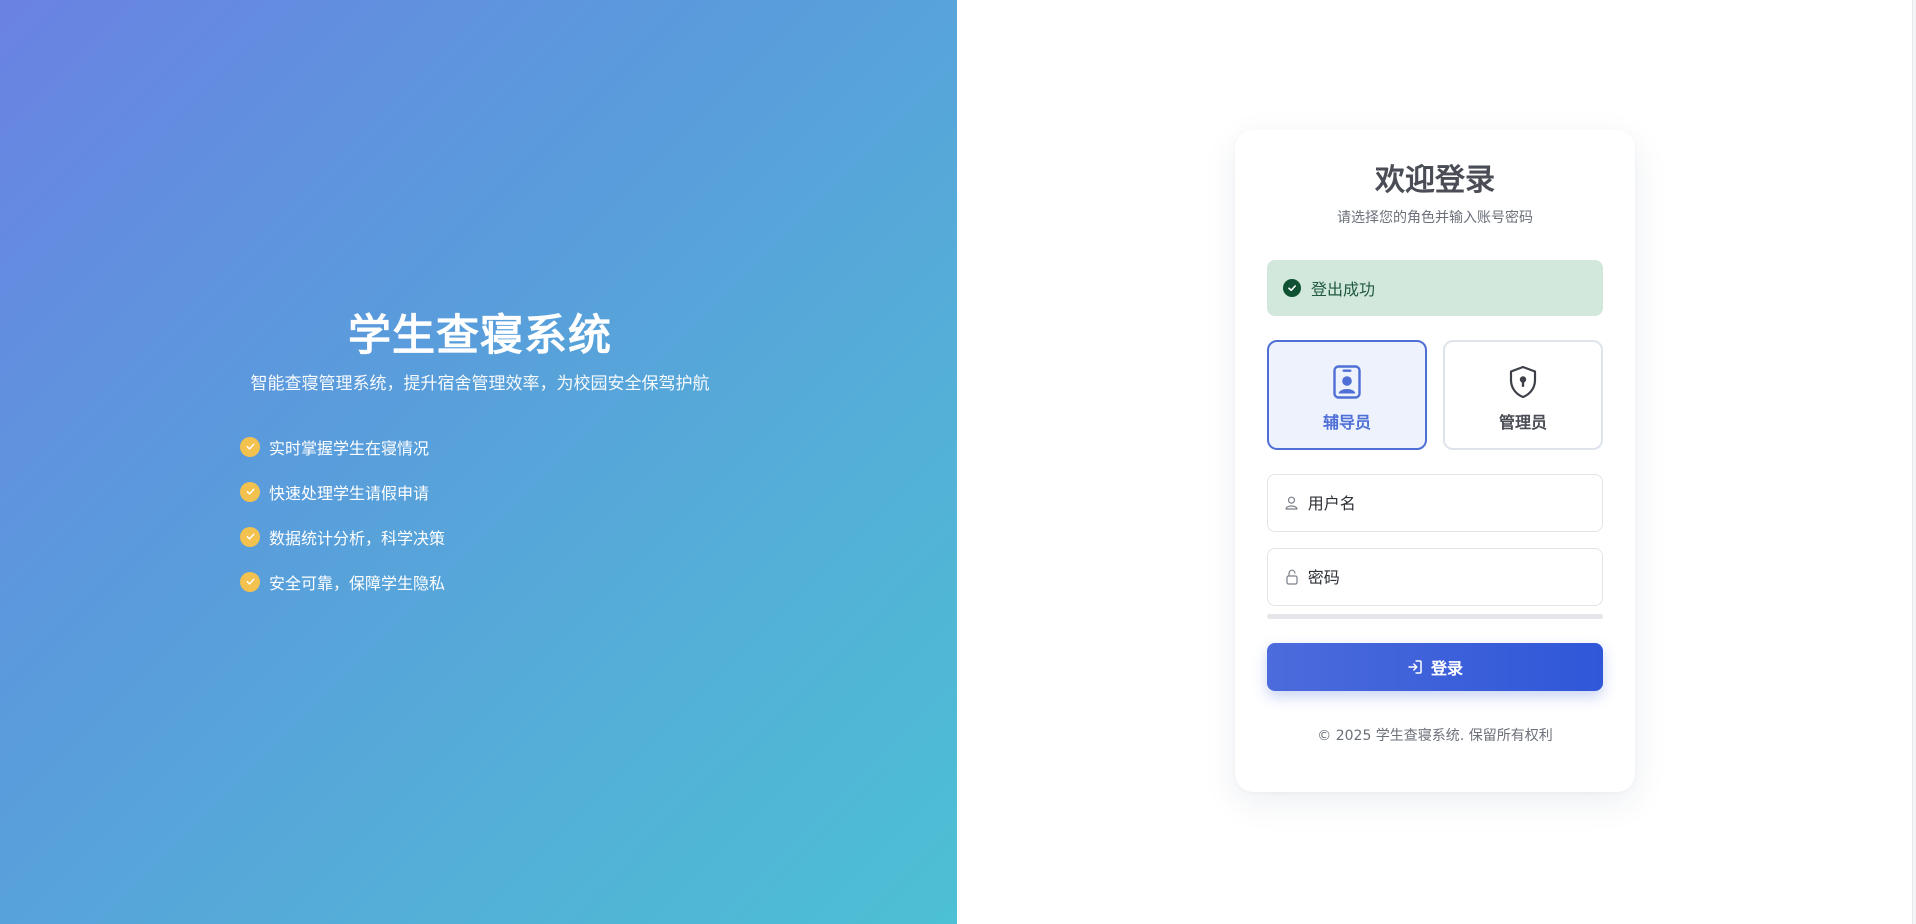 The image size is (1916, 924). I want to click on login-subtitle: 请选择您的角色并输入账号密码, so click(1435, 218).